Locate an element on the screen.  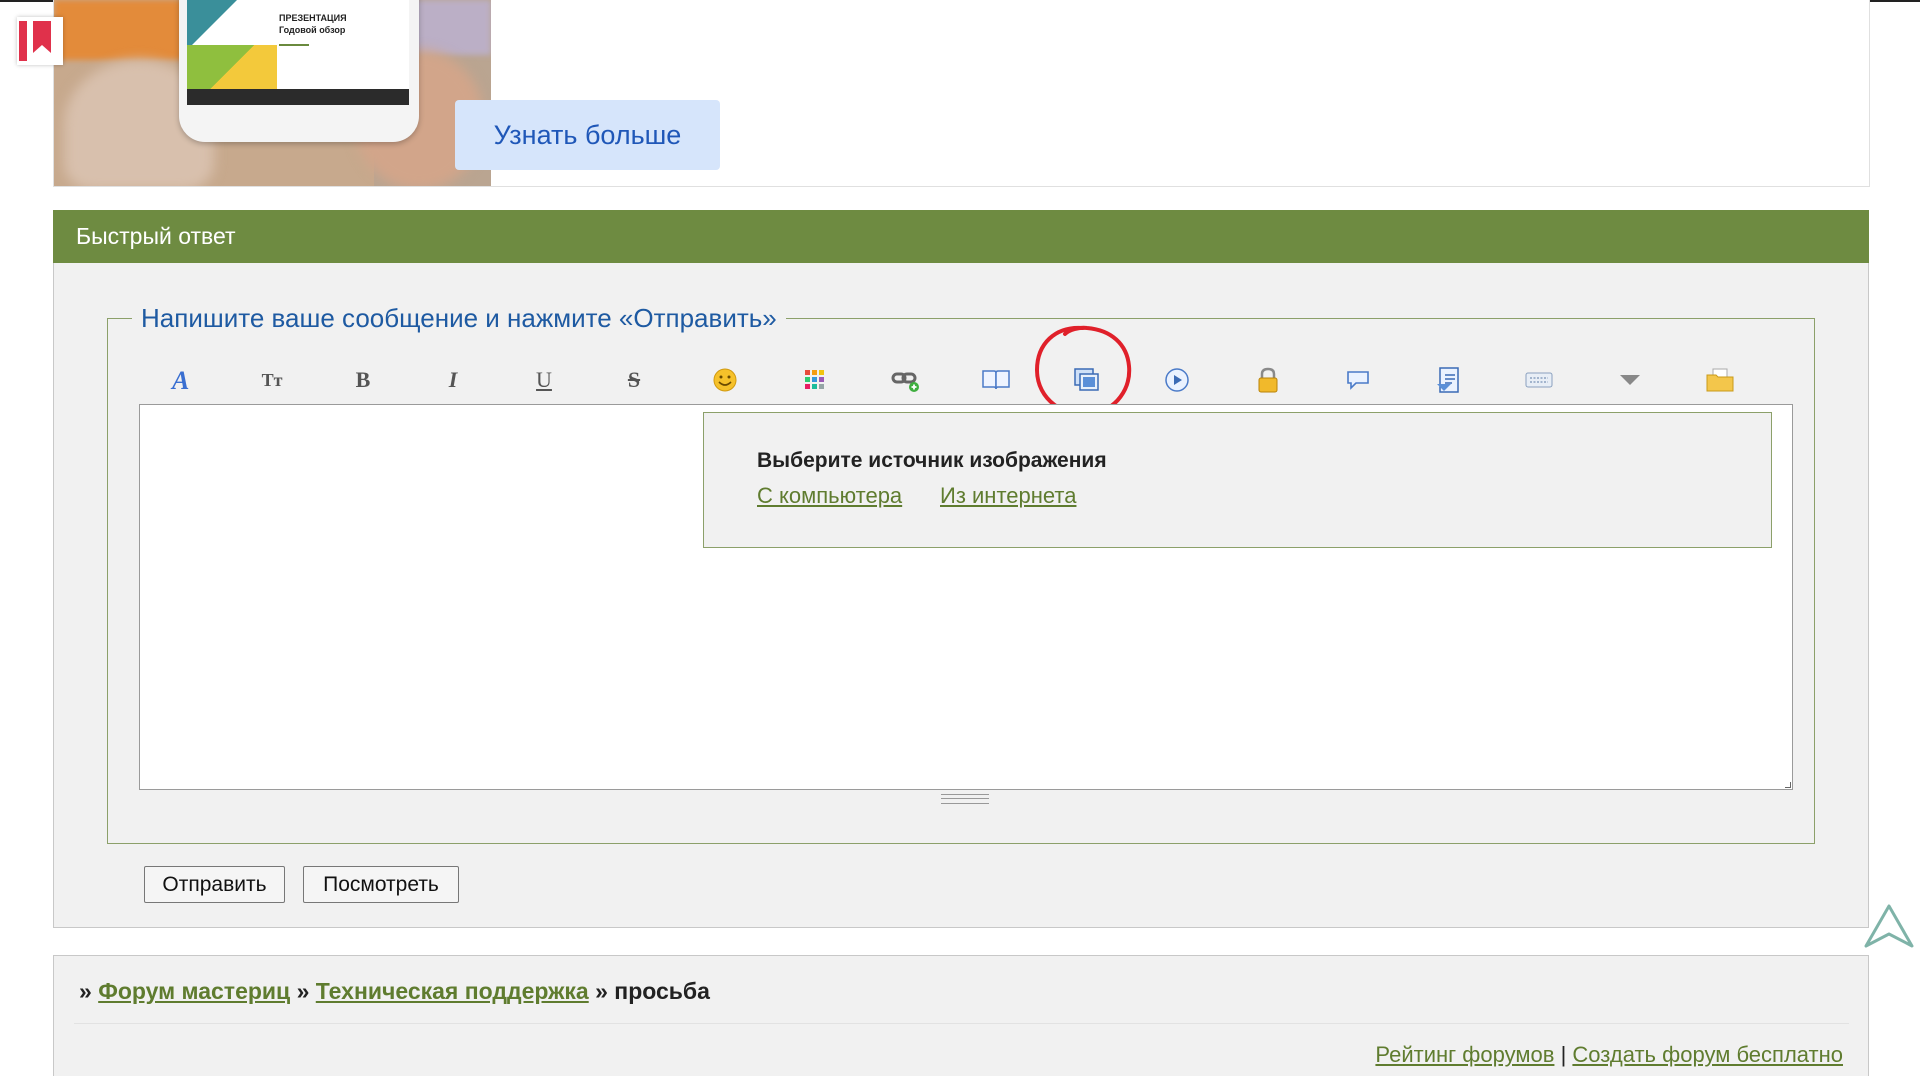
breadcrumb-forum-link: Форум мастериц is located at coordinates (194, 991).